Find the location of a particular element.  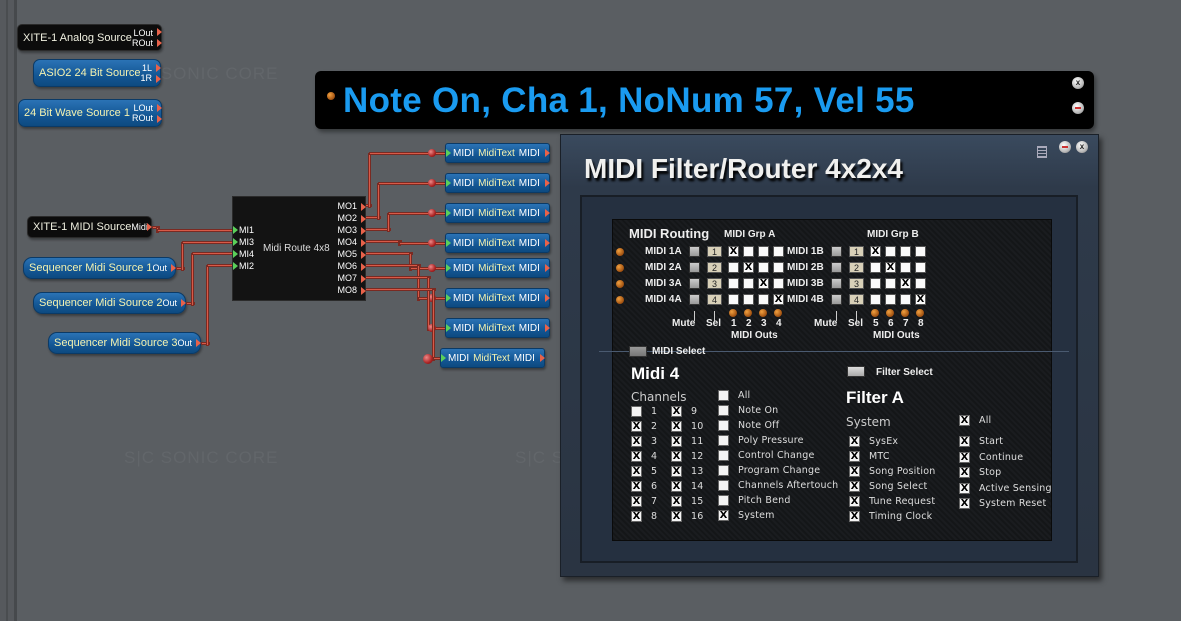

select-button: 4 is located at coordinates (714, 299).